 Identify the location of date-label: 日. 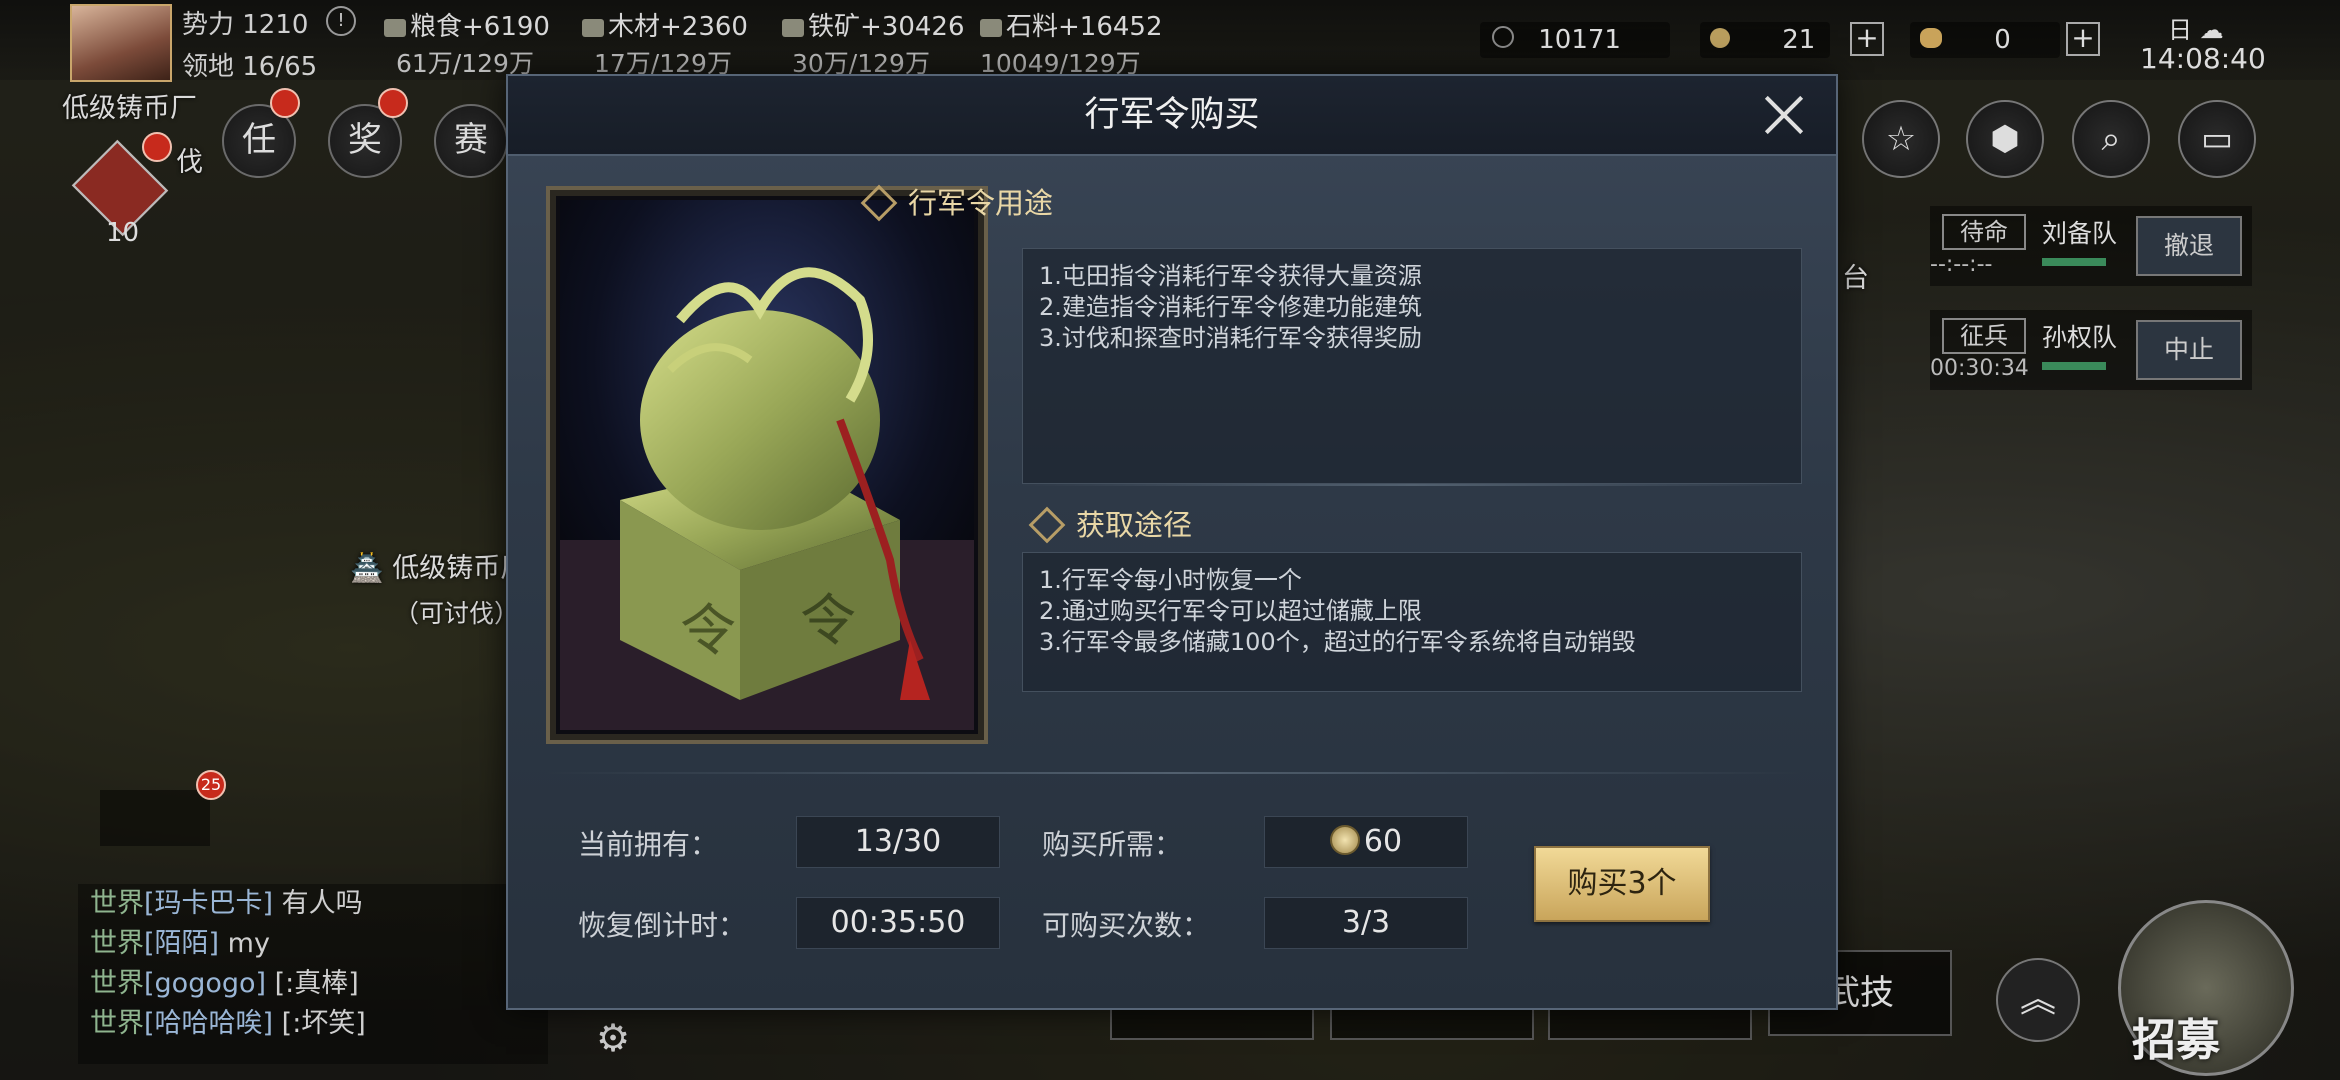
(2180, 30).